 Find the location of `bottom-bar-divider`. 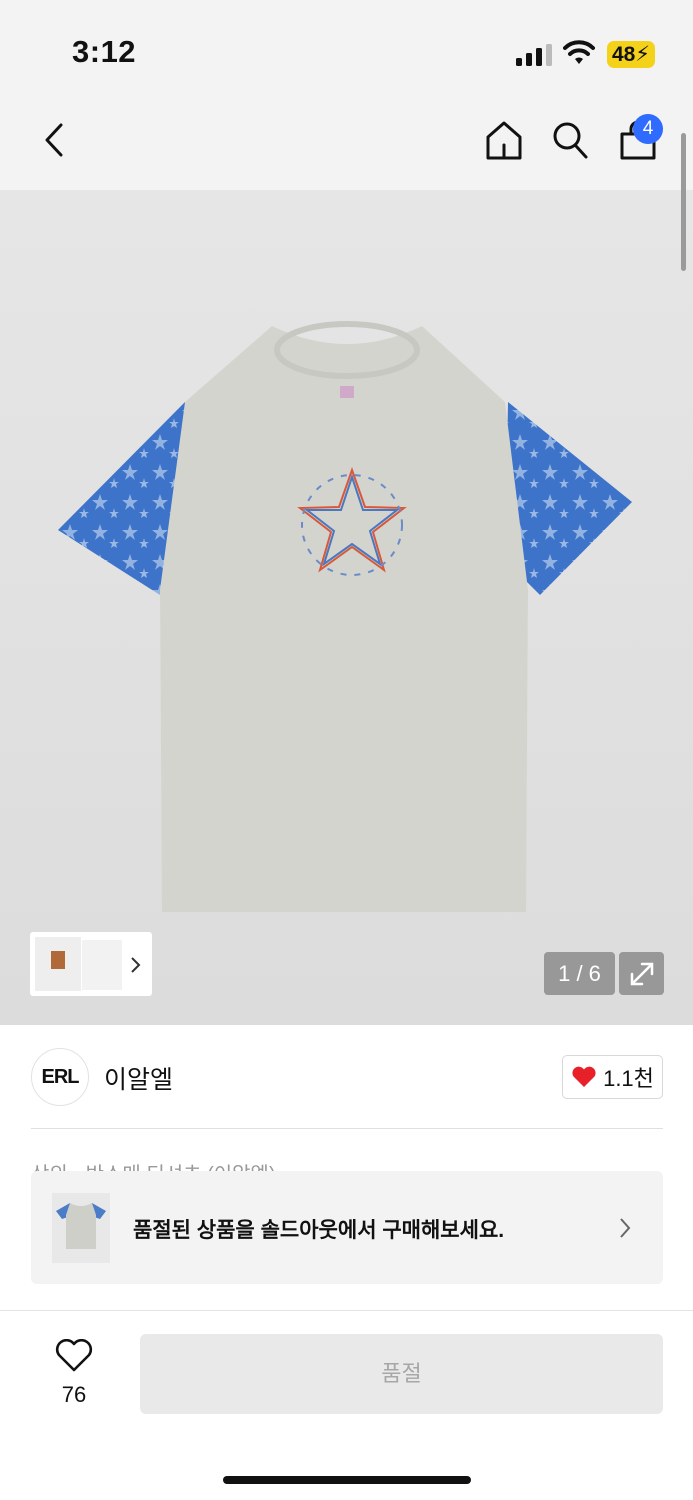

bottom-bar-divider is located at coordinates (346, 1310).